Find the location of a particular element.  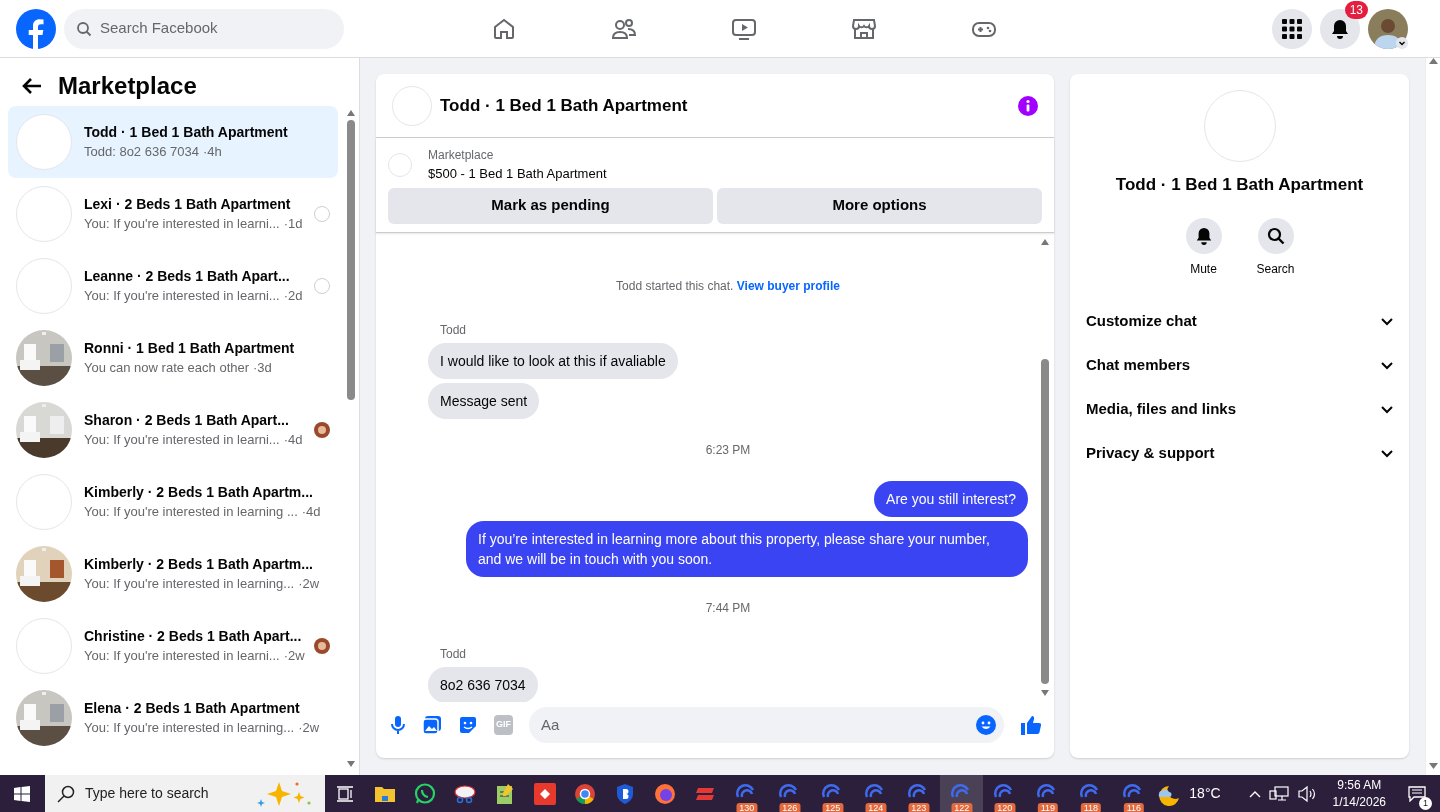

app-badge: 124 is located at coordinates (876, 807).